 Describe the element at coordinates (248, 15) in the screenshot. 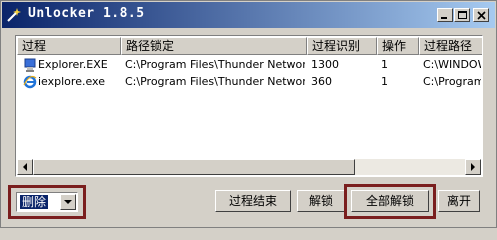

I see `title-bar: Unlocker 1.8.5` at that location.